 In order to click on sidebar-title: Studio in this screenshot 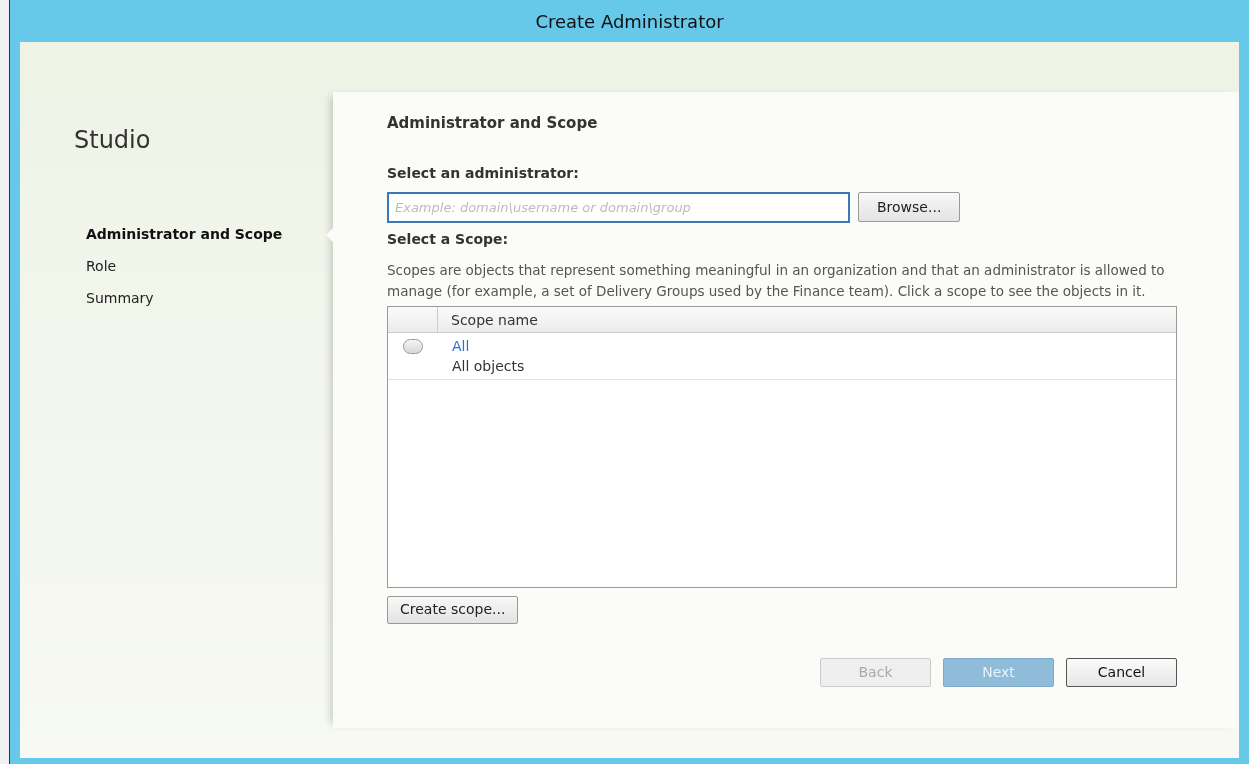, I will do `click(113, 140)`.